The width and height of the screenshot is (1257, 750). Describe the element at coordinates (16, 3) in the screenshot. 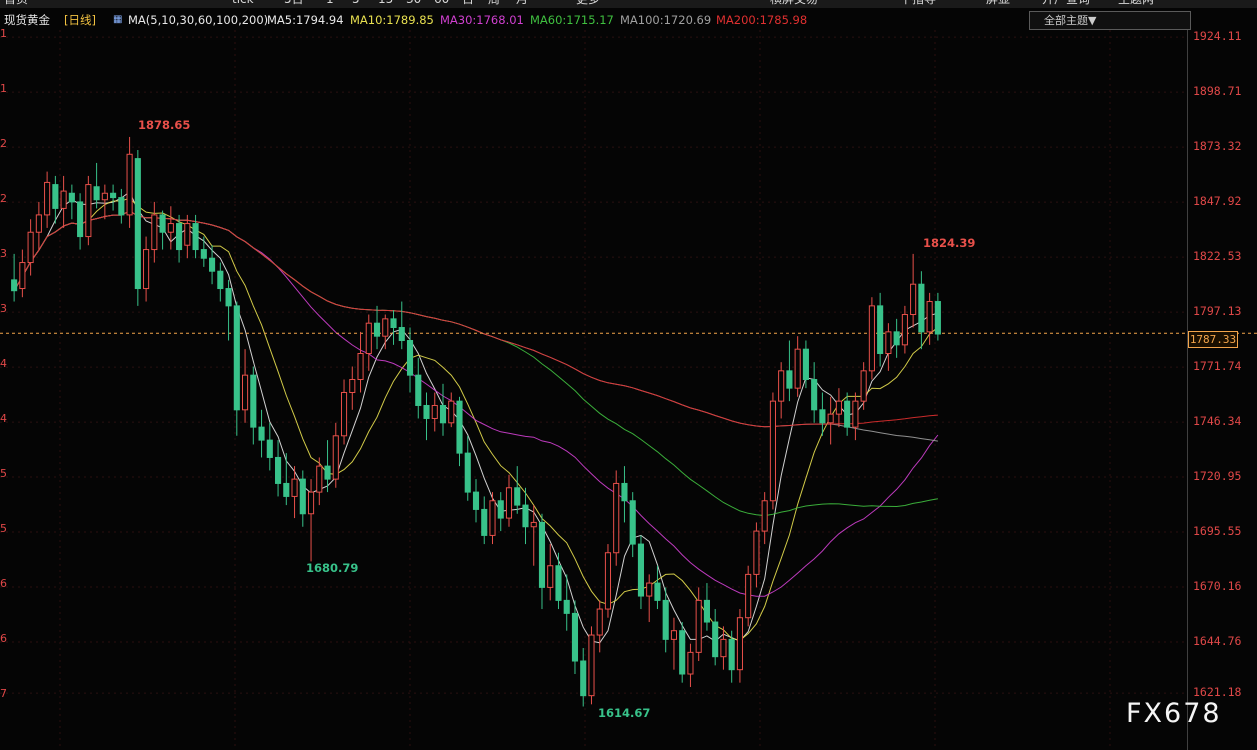

I see `toolbar-item-0: 首页` at that location.